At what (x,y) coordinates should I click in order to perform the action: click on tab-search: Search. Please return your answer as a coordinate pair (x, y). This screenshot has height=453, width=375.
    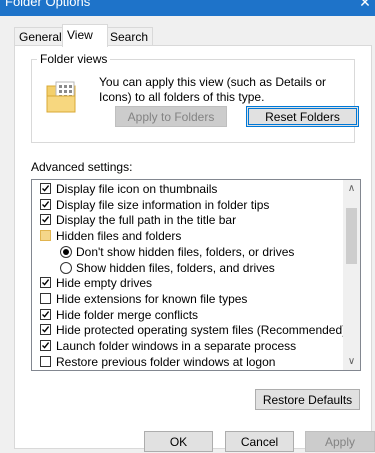
    Looking at the image, I should click on (129, 36).